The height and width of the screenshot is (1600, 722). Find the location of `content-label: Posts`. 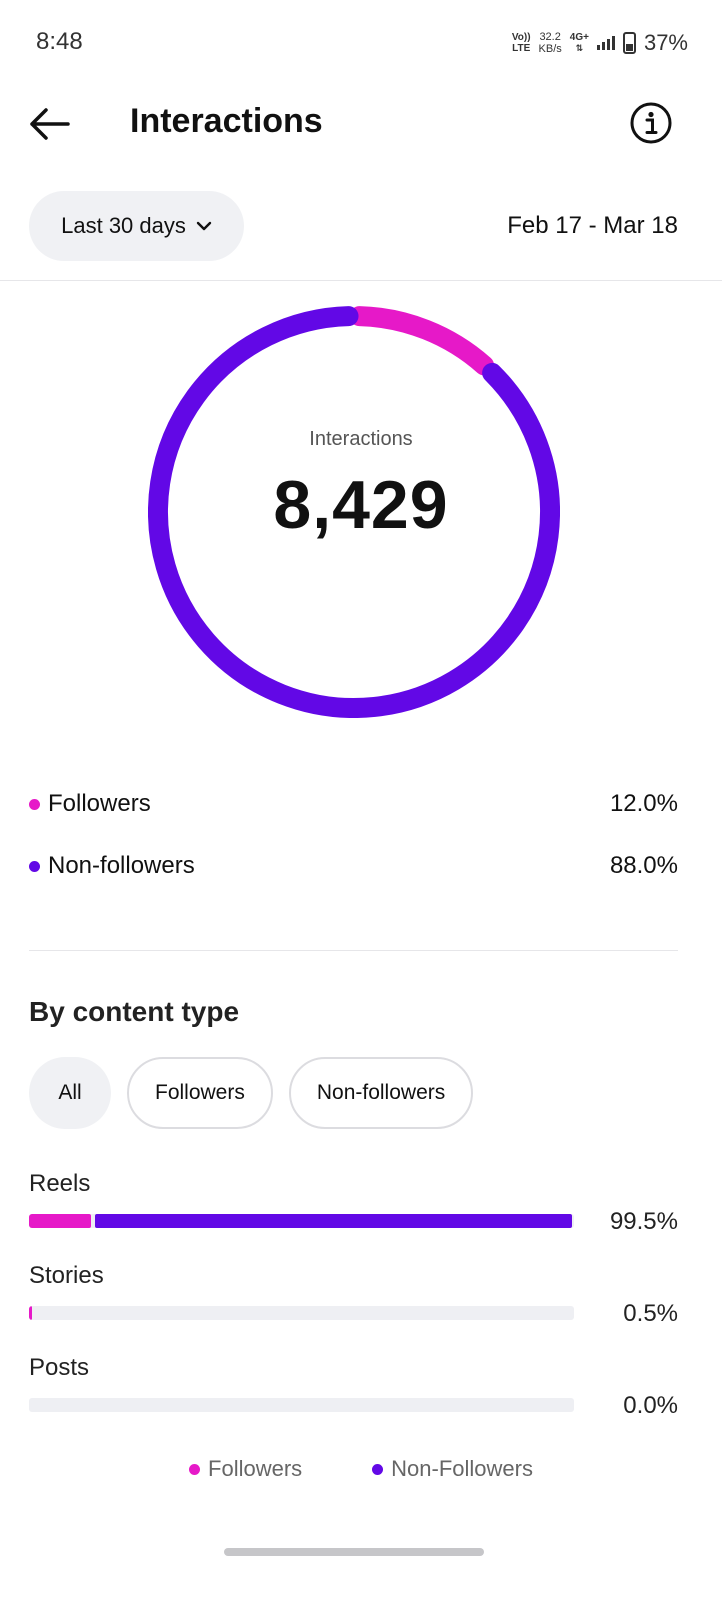

content-label: Posts is located at coordinates (59, 1367).